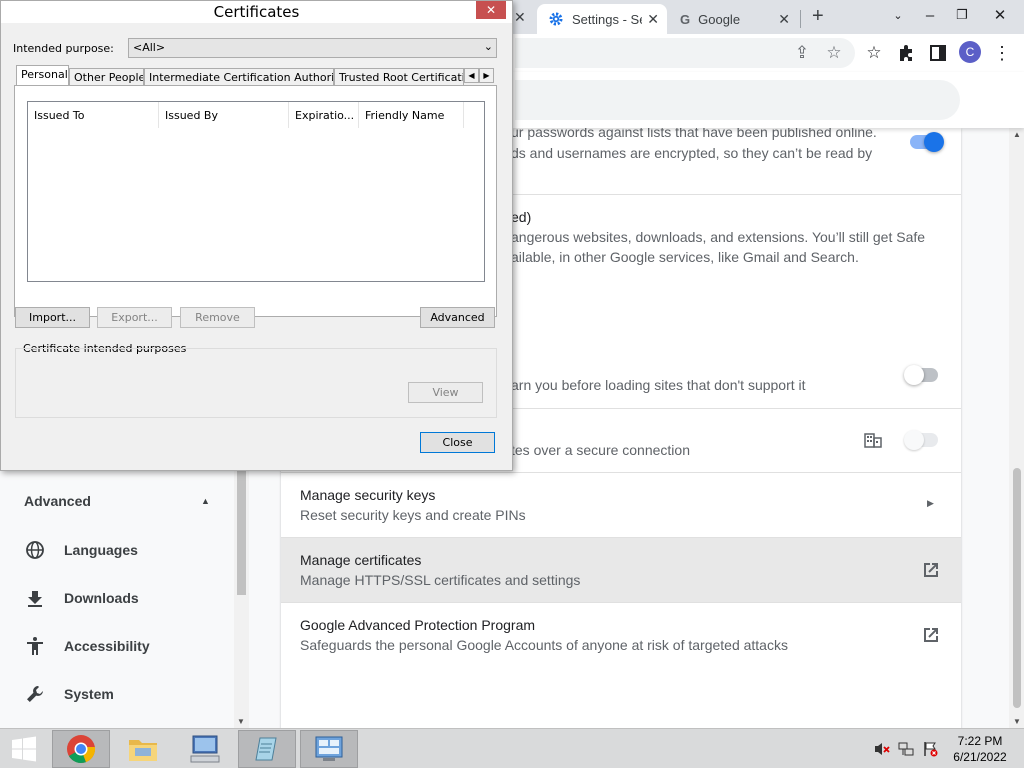  Describe the element at coordinates (938, 53) in the screenshot. I see `side-panel-icon` at that location.